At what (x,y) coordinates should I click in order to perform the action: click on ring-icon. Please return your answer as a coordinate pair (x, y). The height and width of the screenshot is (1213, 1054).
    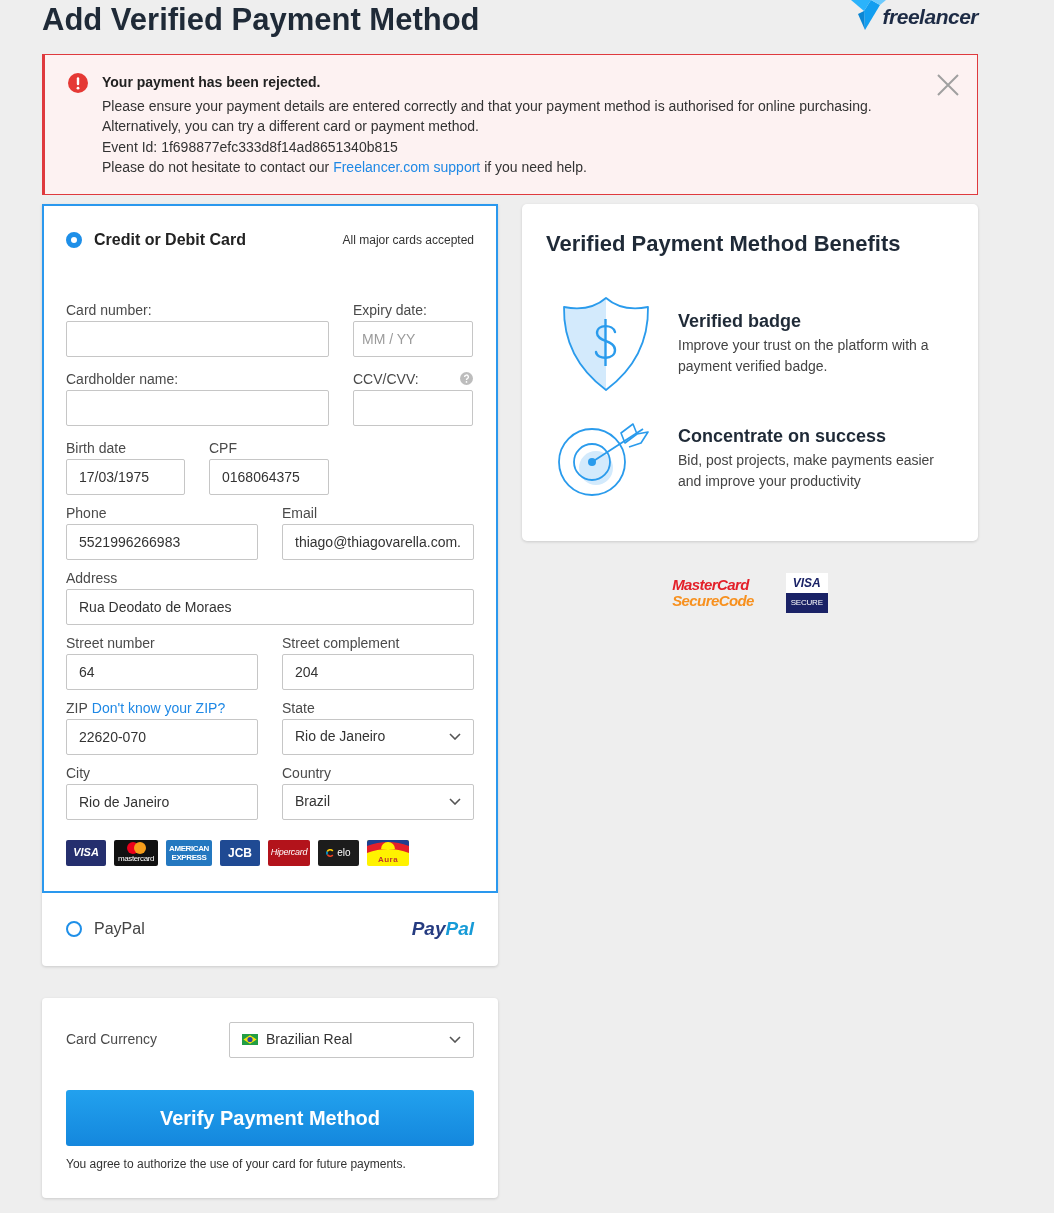
    Looking at the image, I should click on (330, 852).